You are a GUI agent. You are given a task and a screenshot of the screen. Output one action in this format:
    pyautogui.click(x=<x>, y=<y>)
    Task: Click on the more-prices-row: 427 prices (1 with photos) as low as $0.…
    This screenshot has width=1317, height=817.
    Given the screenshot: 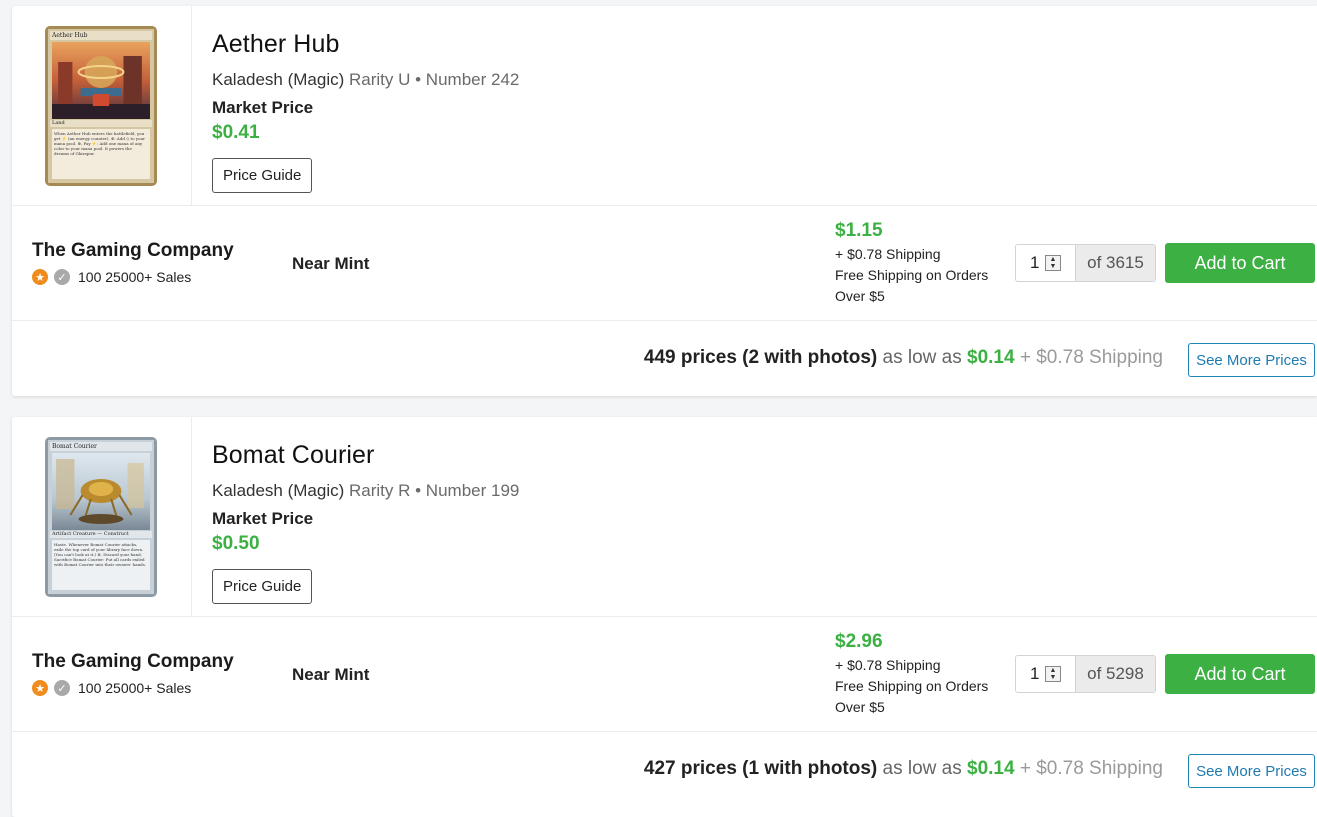 What is the action you would take?
    pyautogui.click(x=664, y=770)
    